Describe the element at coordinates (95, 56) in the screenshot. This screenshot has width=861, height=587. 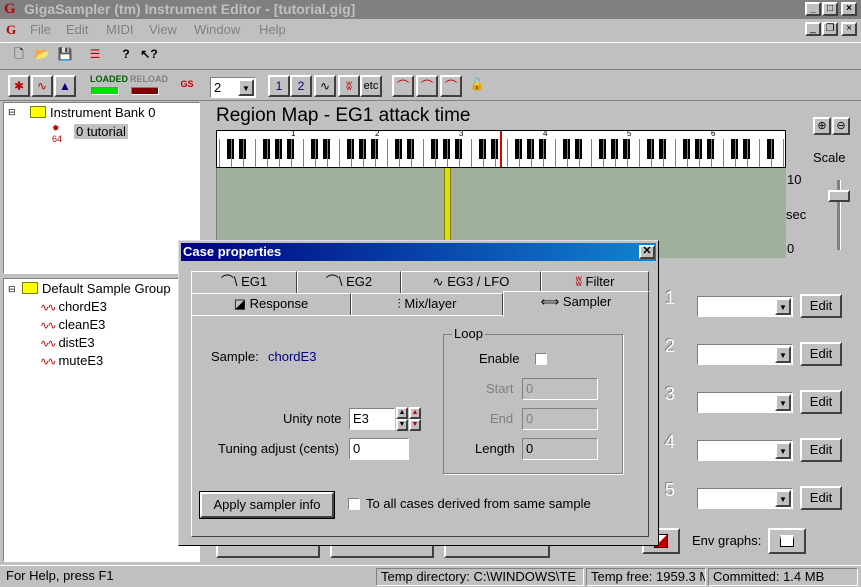
I see `list-icon: ☰` at that location.